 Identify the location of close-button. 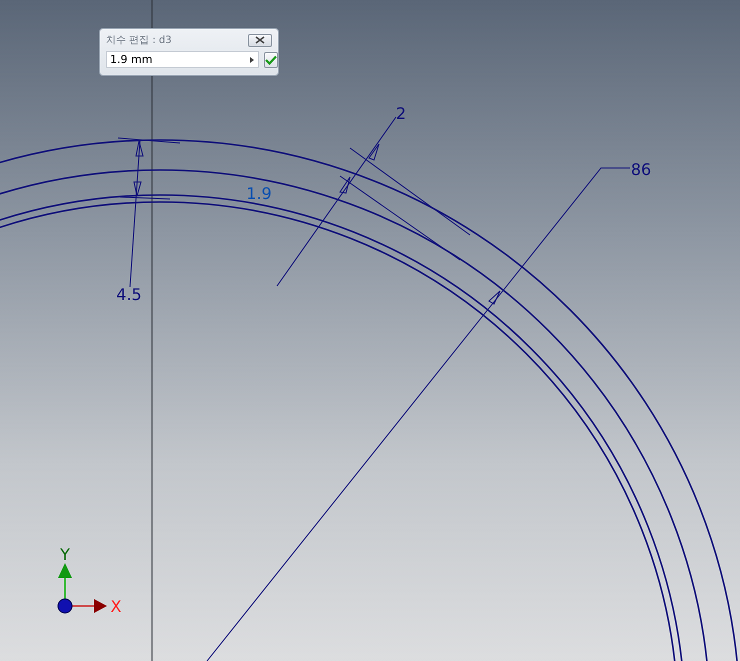
(260, 40).